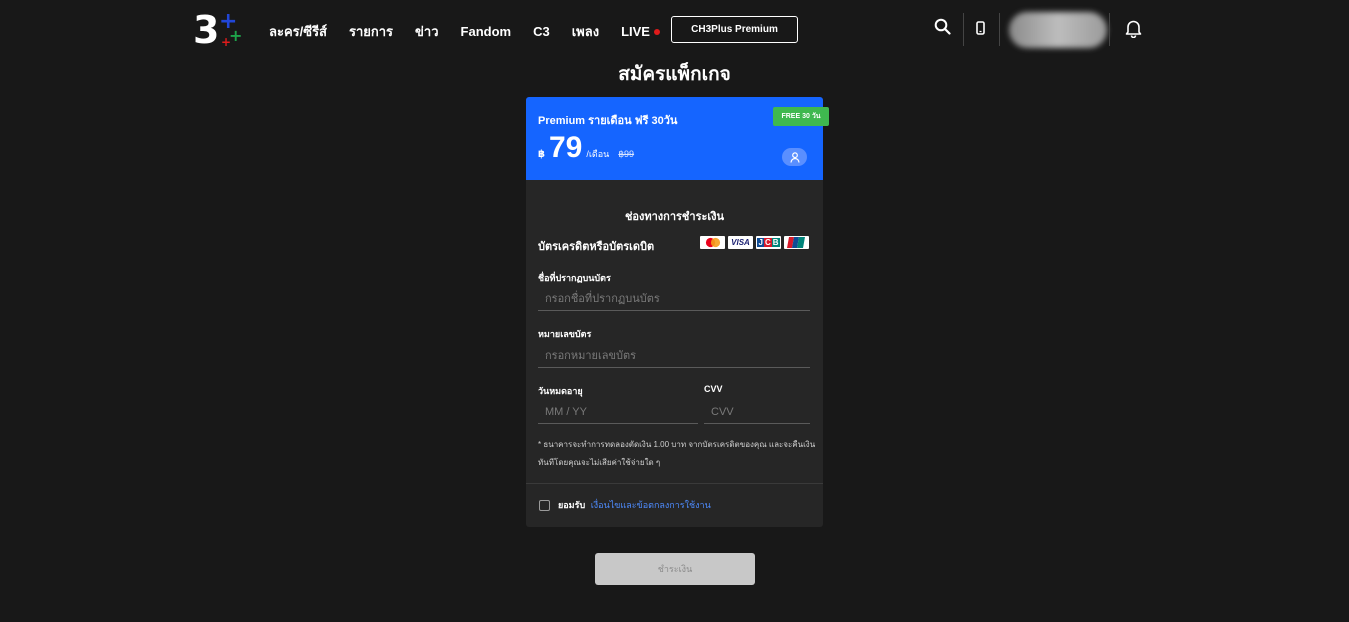 This screenshot has height=622, width=1349. I want to click on nav-live: LIVE, so click(640, 31).